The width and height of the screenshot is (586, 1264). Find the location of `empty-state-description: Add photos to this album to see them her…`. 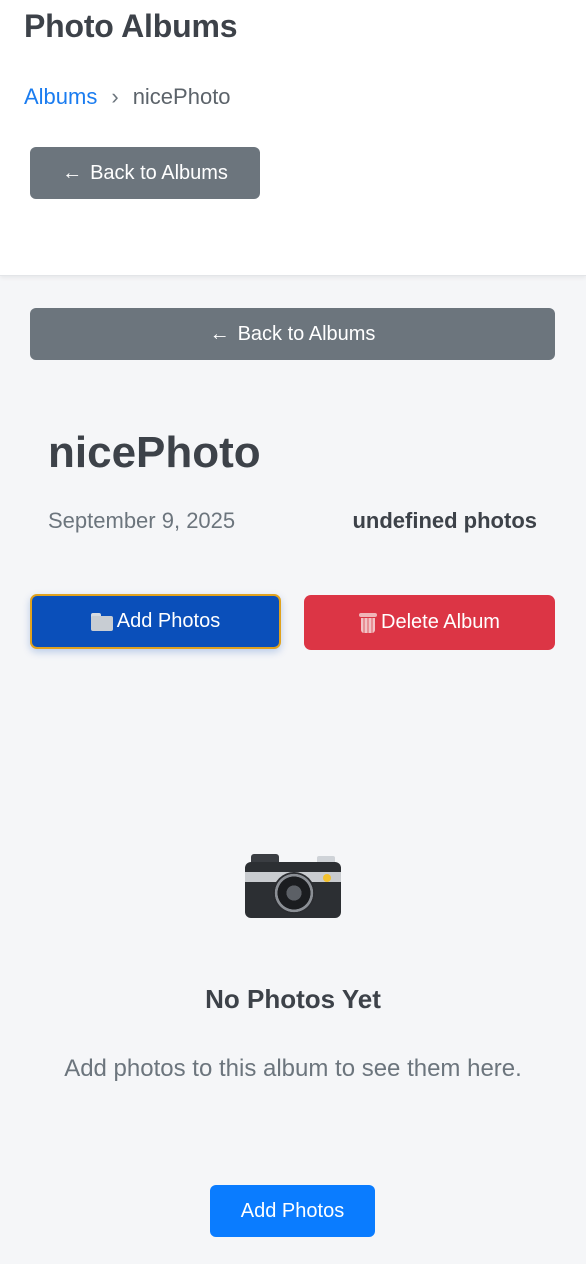

empty-state-description: Add photos to this album to see them her… is located at coordinates (293, 1068).